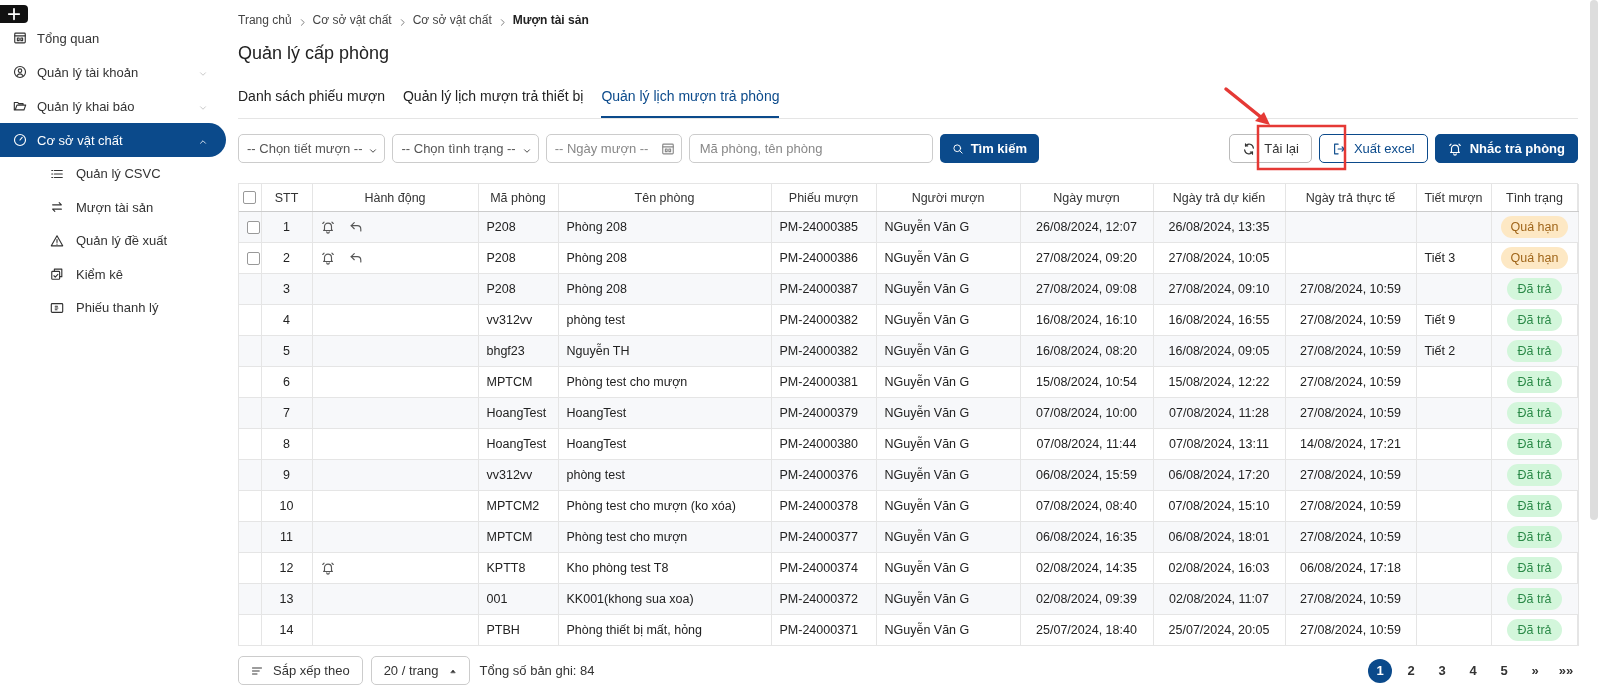 The height and width of the screenshot is (700, 1600). I want to click on table-cell: 9, so click(286, 475).